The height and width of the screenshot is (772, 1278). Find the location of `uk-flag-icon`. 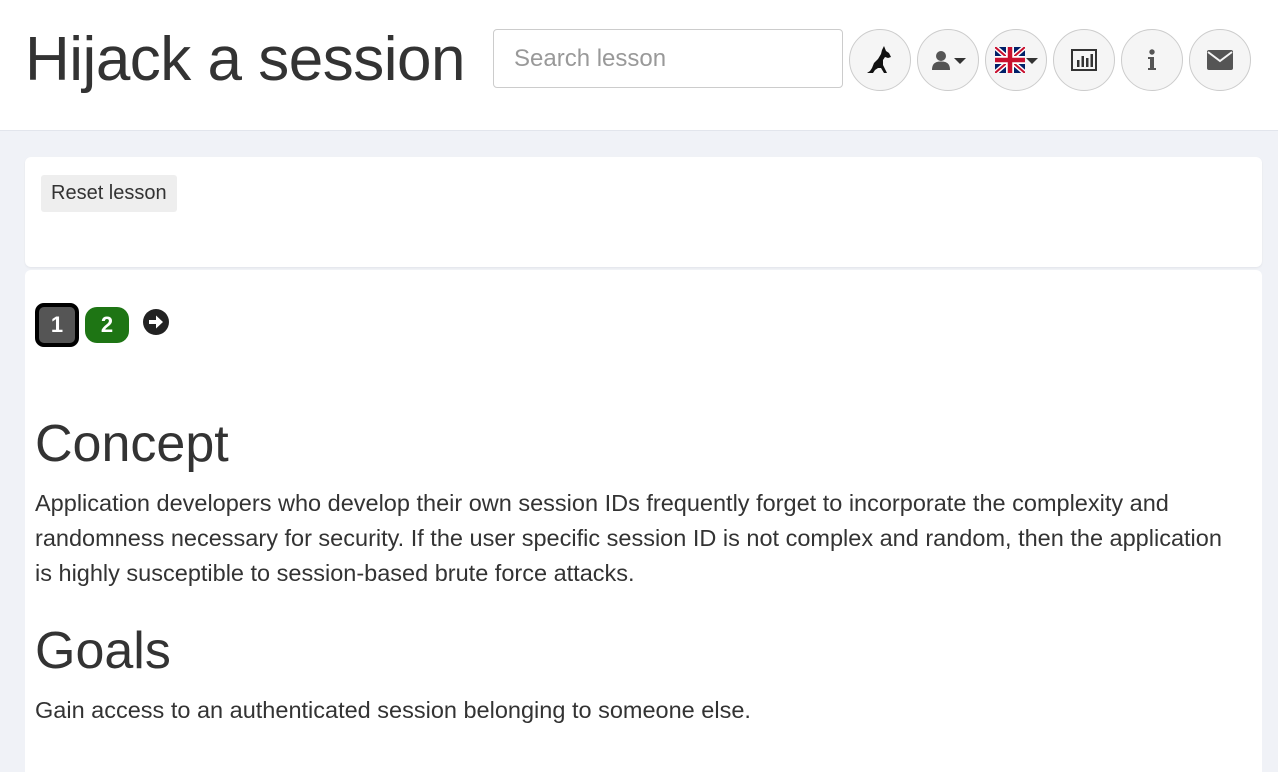

uk-flag-icon is located at coordinates (1009, 60).